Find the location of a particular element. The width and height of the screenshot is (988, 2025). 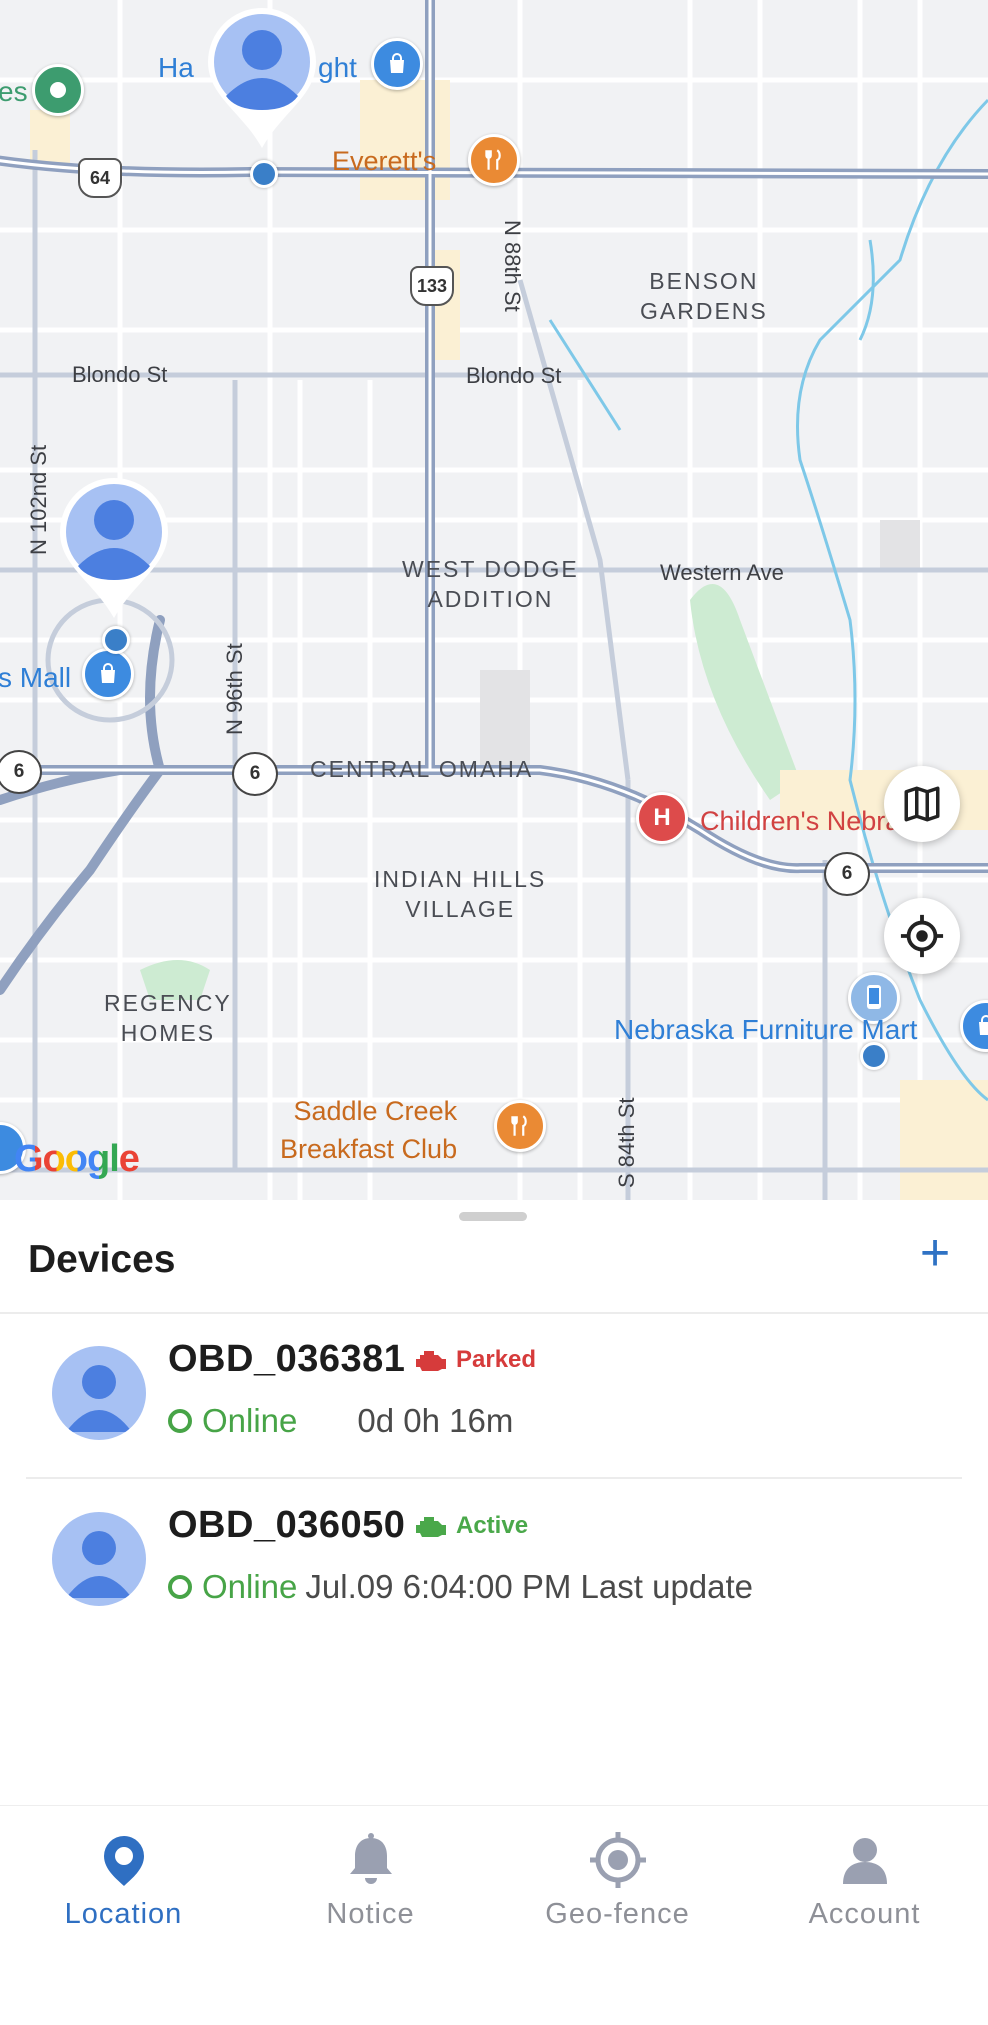

sheet-title: Devices is located at coordinates (102, 1259).